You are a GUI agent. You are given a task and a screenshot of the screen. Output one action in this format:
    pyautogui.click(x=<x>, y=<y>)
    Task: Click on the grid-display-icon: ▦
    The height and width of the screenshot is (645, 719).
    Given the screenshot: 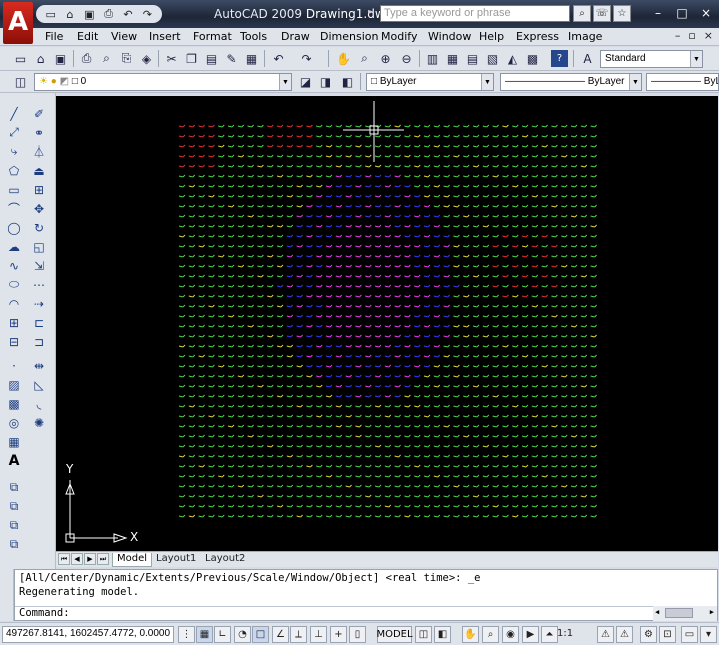 What is the action you would take?
    pyautogui.click(x=204, y=634)
    